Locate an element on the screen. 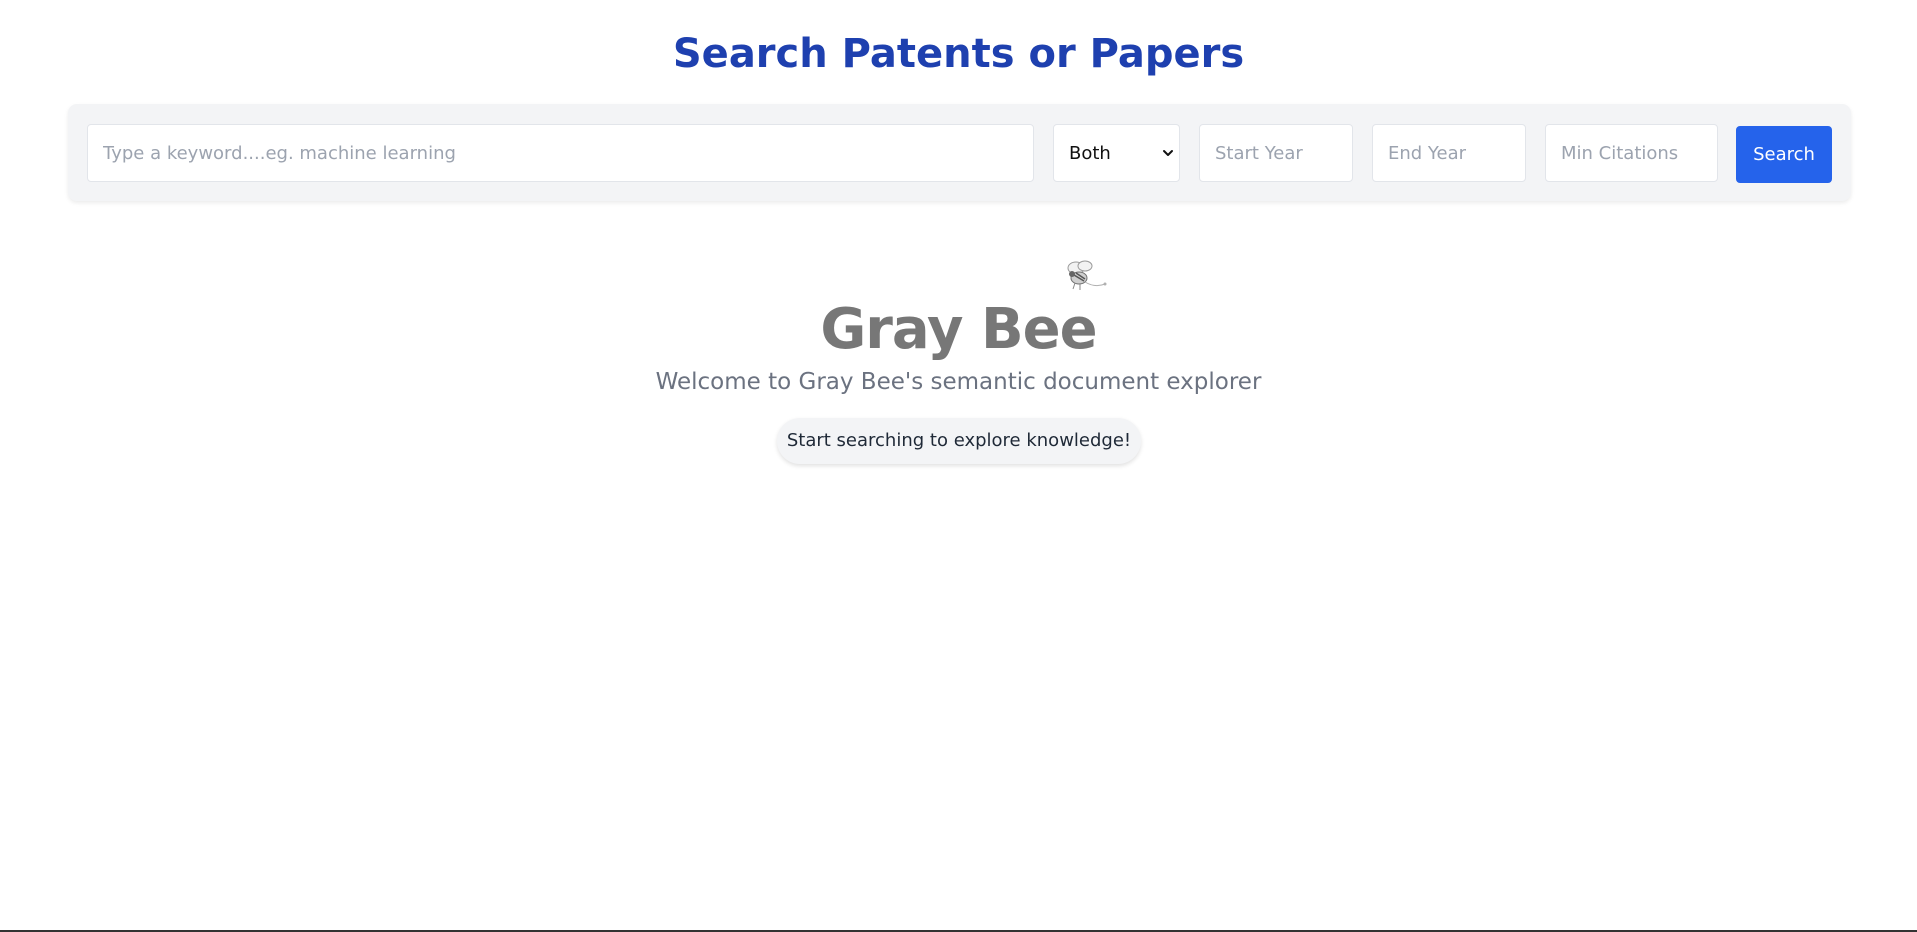 The height and width of the screenshot is (932, 1917). start-year-input is located at coordinates (1276, 153).